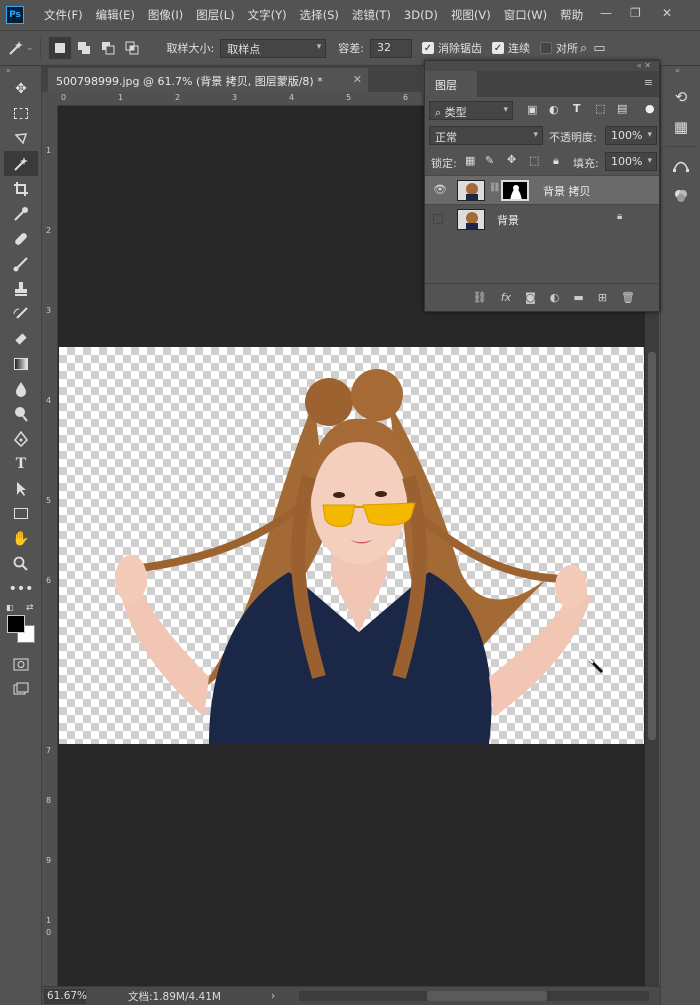 The width and height of the screenshot is (700, 1005). I want to click on menu-edit: 编辑(E), so click(115, 15).